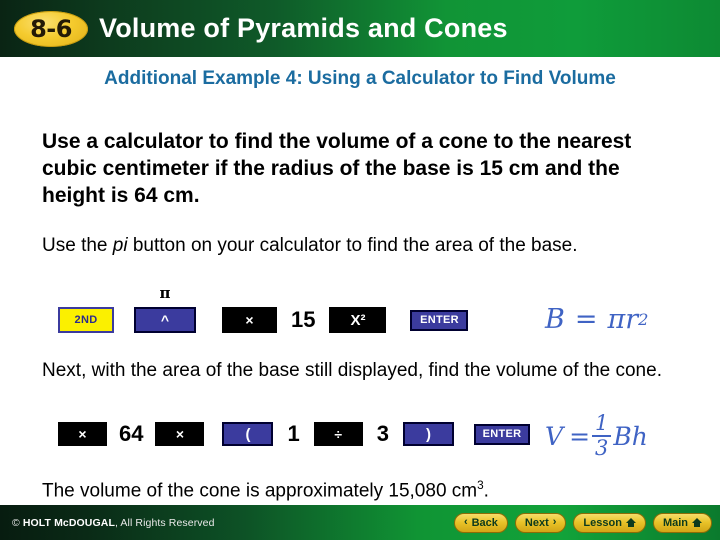 This screenshot has width=720, height=540. What do you see at coordinates (486, 491) in the screenshot?
I see `conclusion-period: .` at bounding box center [486, 491].